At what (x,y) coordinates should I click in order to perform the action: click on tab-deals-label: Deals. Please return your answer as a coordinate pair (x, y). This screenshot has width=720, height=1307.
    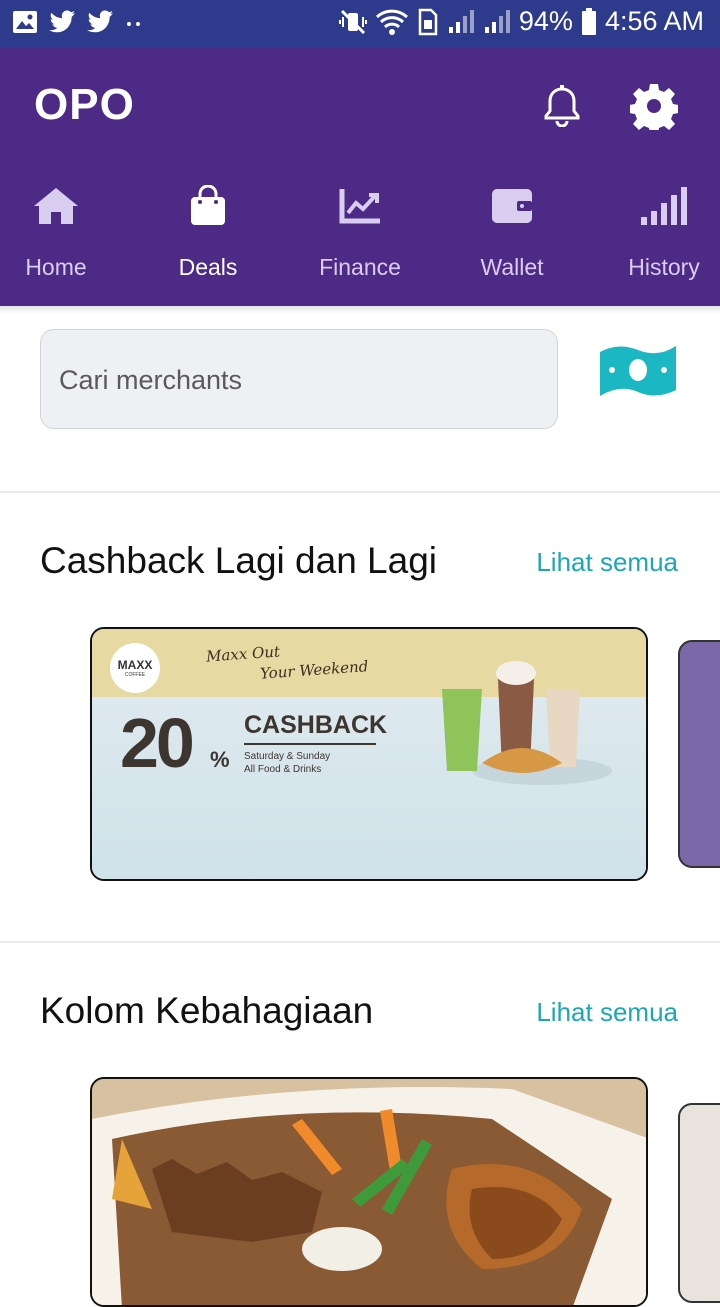
    Looking at the image, I should click on (208, 267).